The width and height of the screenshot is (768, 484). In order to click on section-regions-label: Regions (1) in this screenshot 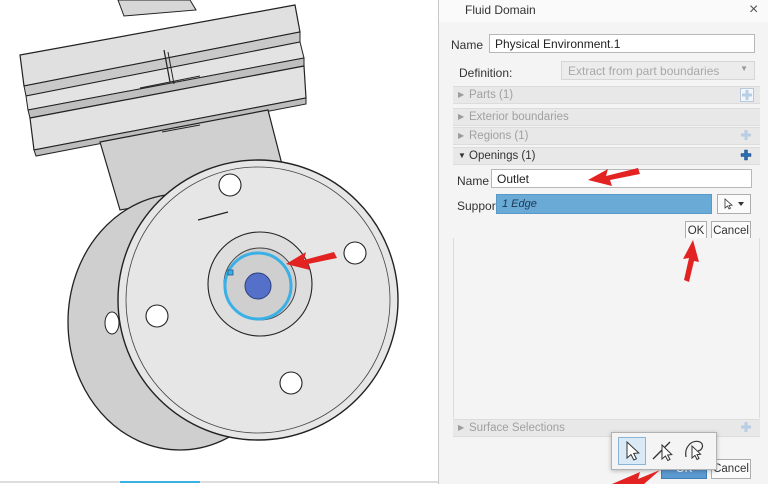, I will do `click(499, 136)`.